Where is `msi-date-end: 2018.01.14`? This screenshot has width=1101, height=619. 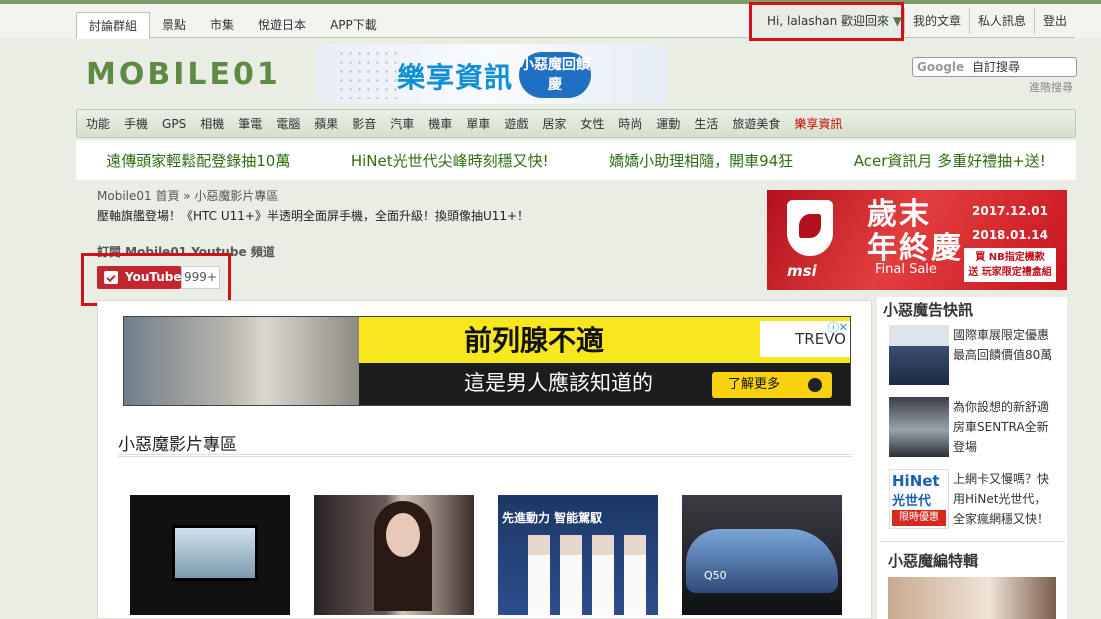 msi-date-end: 2018.01.14 is located at coordinates (1010, 235).